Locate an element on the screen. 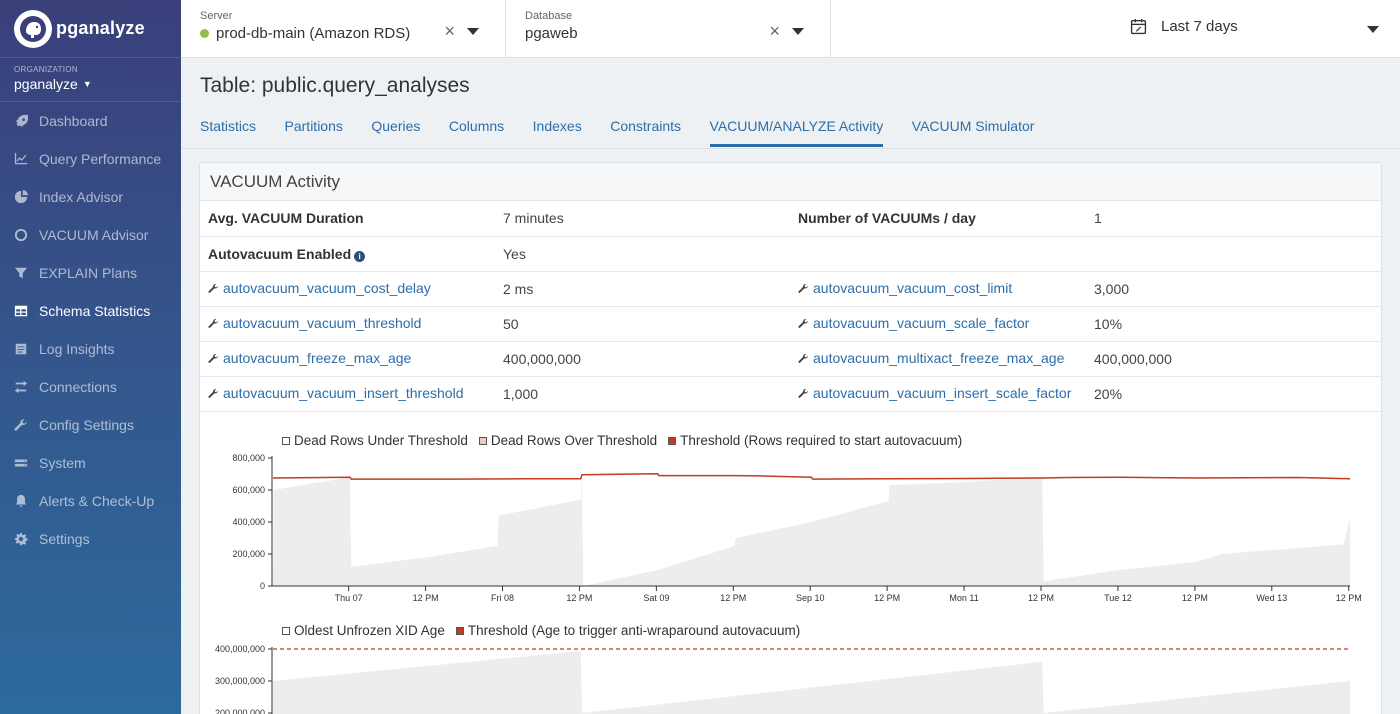 This screenshot has height=714, width=1400. panel-title: VACUUM Activity is located at coordinates (790, 182).